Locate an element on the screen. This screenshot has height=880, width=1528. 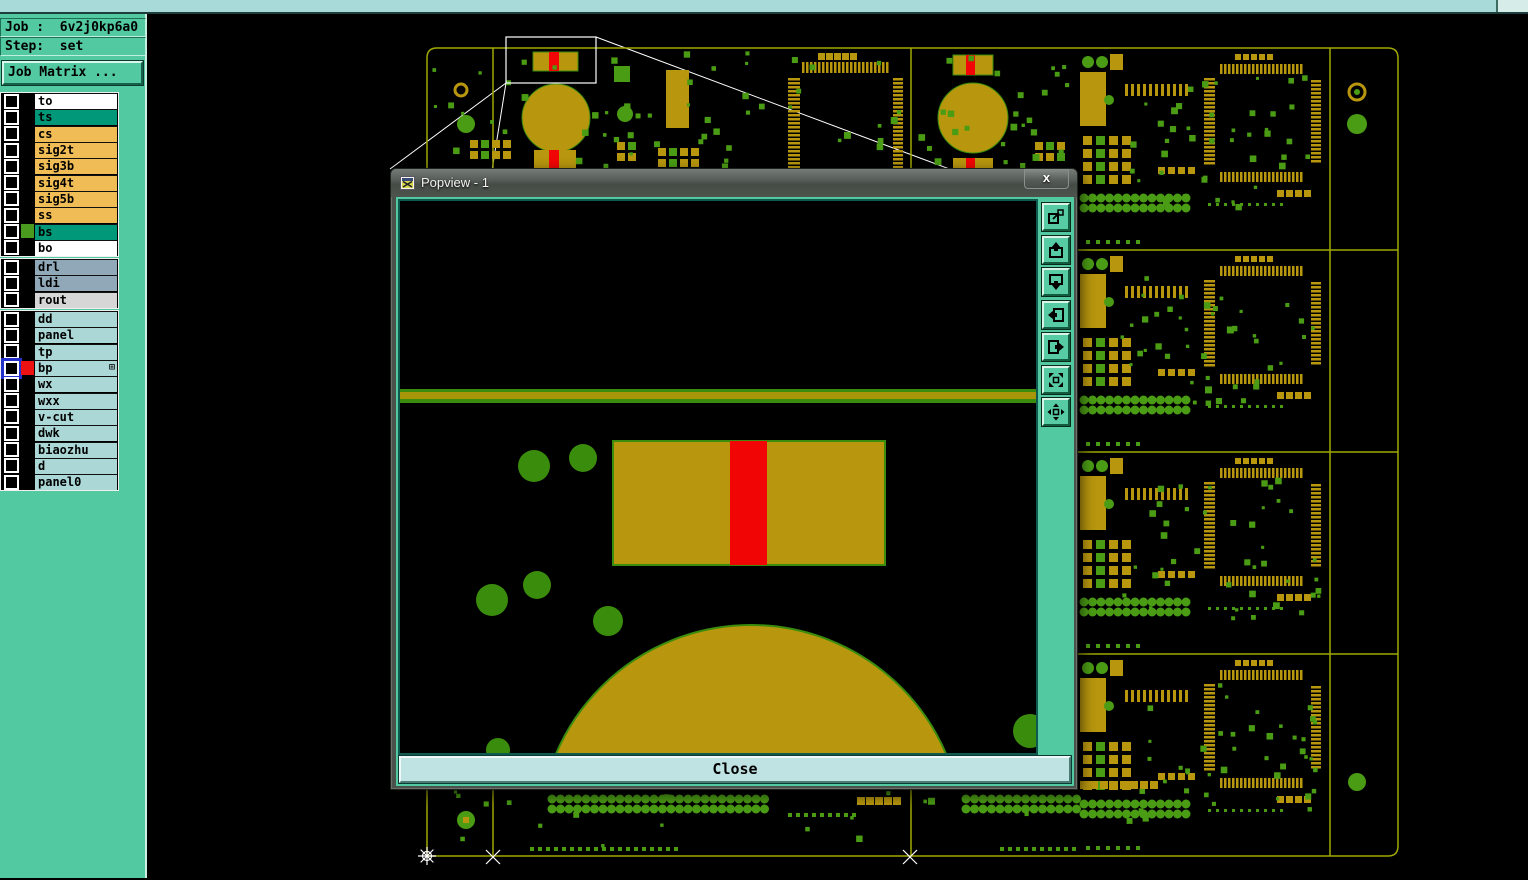
layer-checkbox-rout is located at coordinates (11, 300).